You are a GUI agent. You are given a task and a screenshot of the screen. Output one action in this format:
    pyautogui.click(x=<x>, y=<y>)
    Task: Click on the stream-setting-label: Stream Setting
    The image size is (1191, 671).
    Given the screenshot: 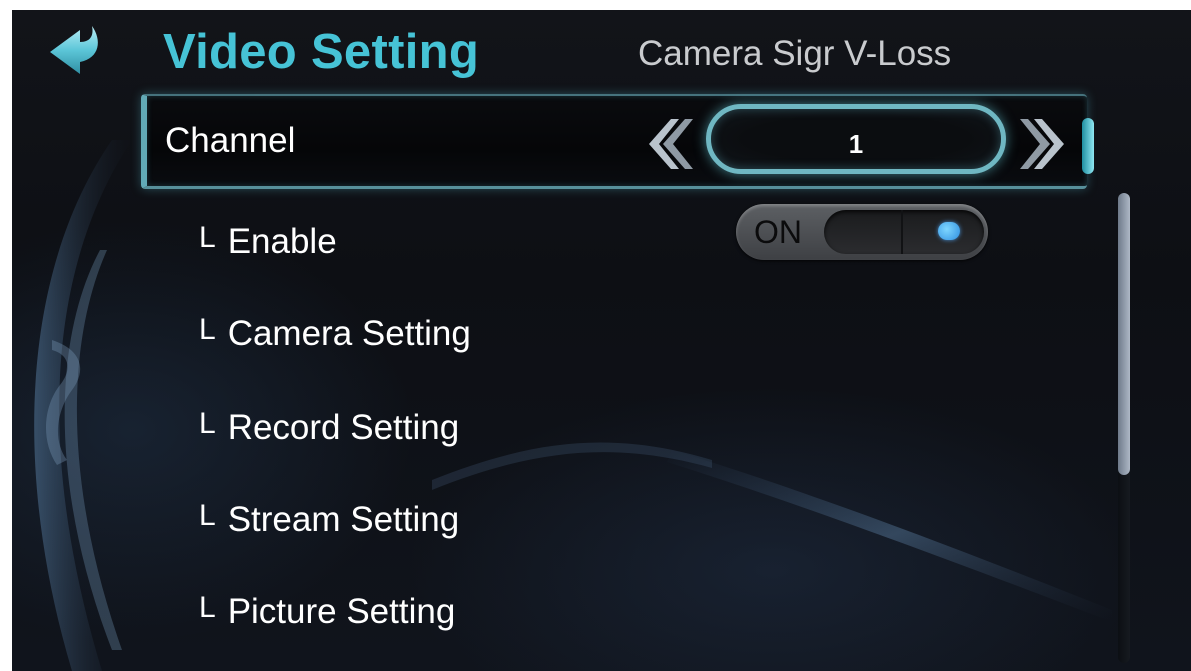 What is the action you would take?
    pyautogui.click(x=343, y=519)
    